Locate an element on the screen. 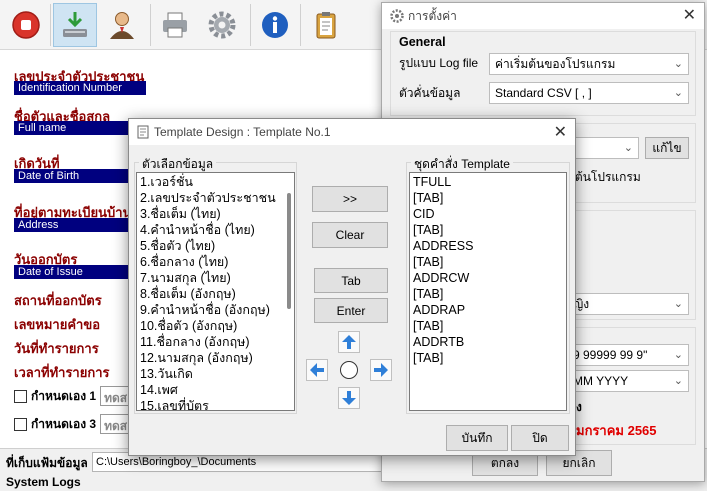  date-format-select: MM YYYY ⌄ is located at coordinates (628, 381).